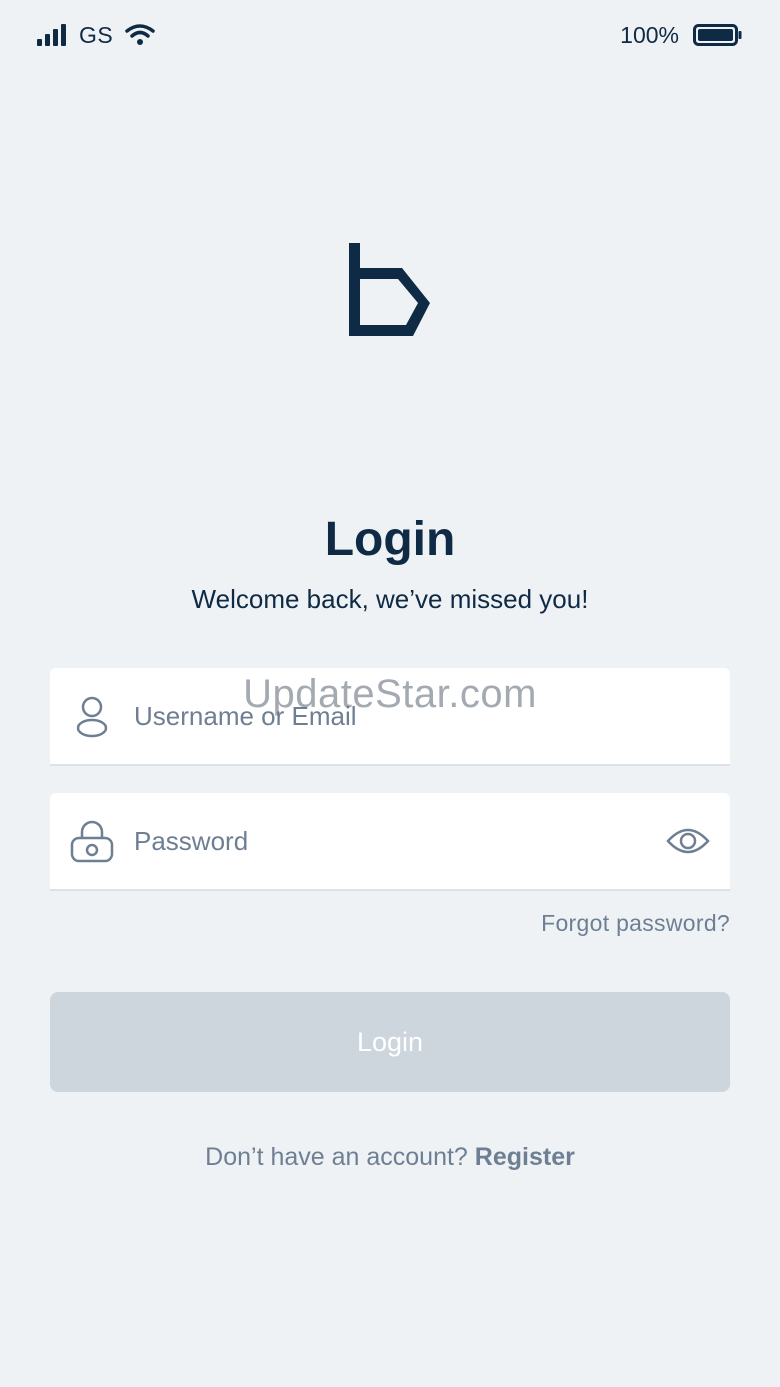  What do you see at coordinates (635, 923) in the screenshot?
I see `forgot-password-link: Forgot password?` at bounding box center [635, 923].